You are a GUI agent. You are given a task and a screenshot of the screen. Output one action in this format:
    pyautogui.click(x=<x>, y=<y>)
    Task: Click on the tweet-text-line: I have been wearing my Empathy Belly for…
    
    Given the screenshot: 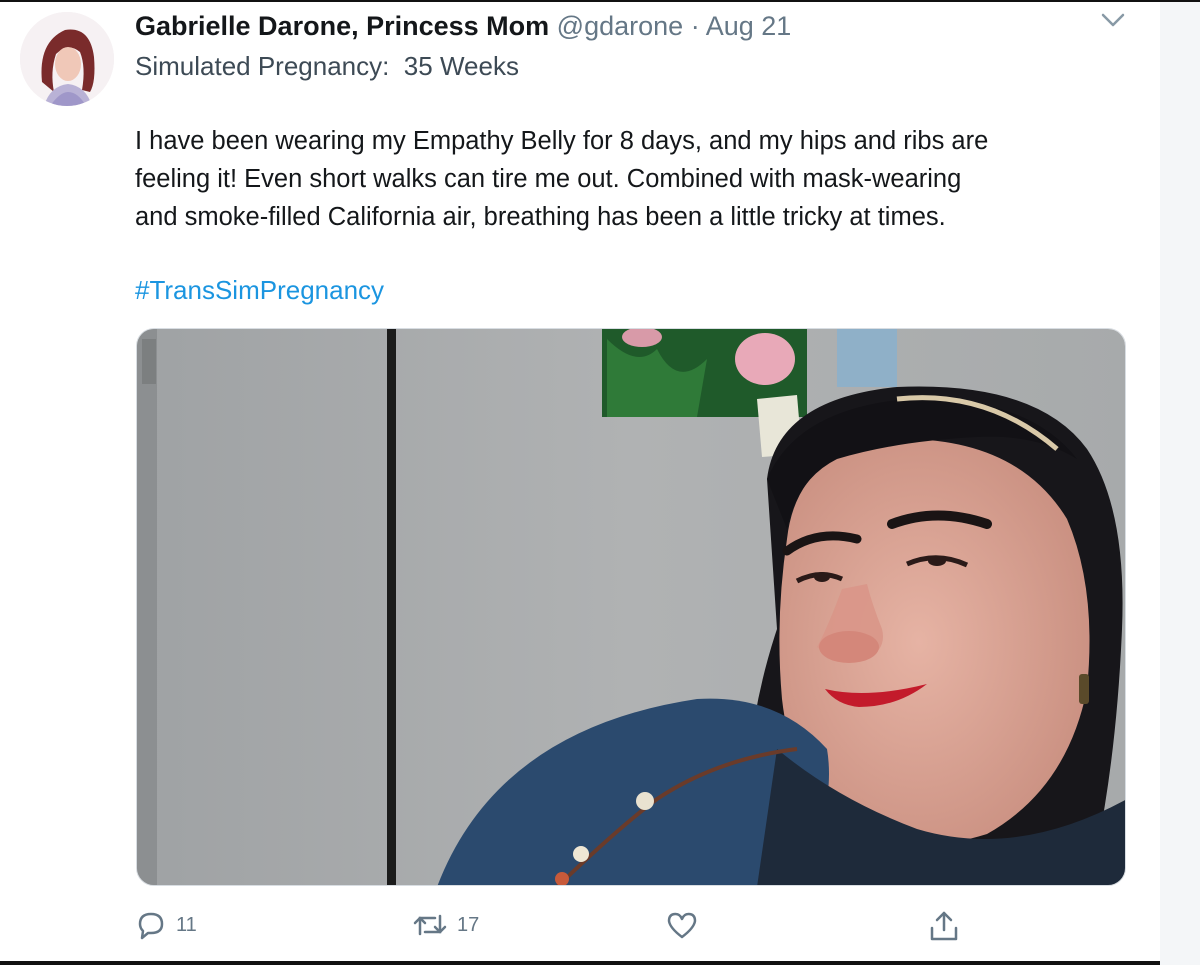 What is the action you would take?
    pyautogui.click(x=562, y=141)
    